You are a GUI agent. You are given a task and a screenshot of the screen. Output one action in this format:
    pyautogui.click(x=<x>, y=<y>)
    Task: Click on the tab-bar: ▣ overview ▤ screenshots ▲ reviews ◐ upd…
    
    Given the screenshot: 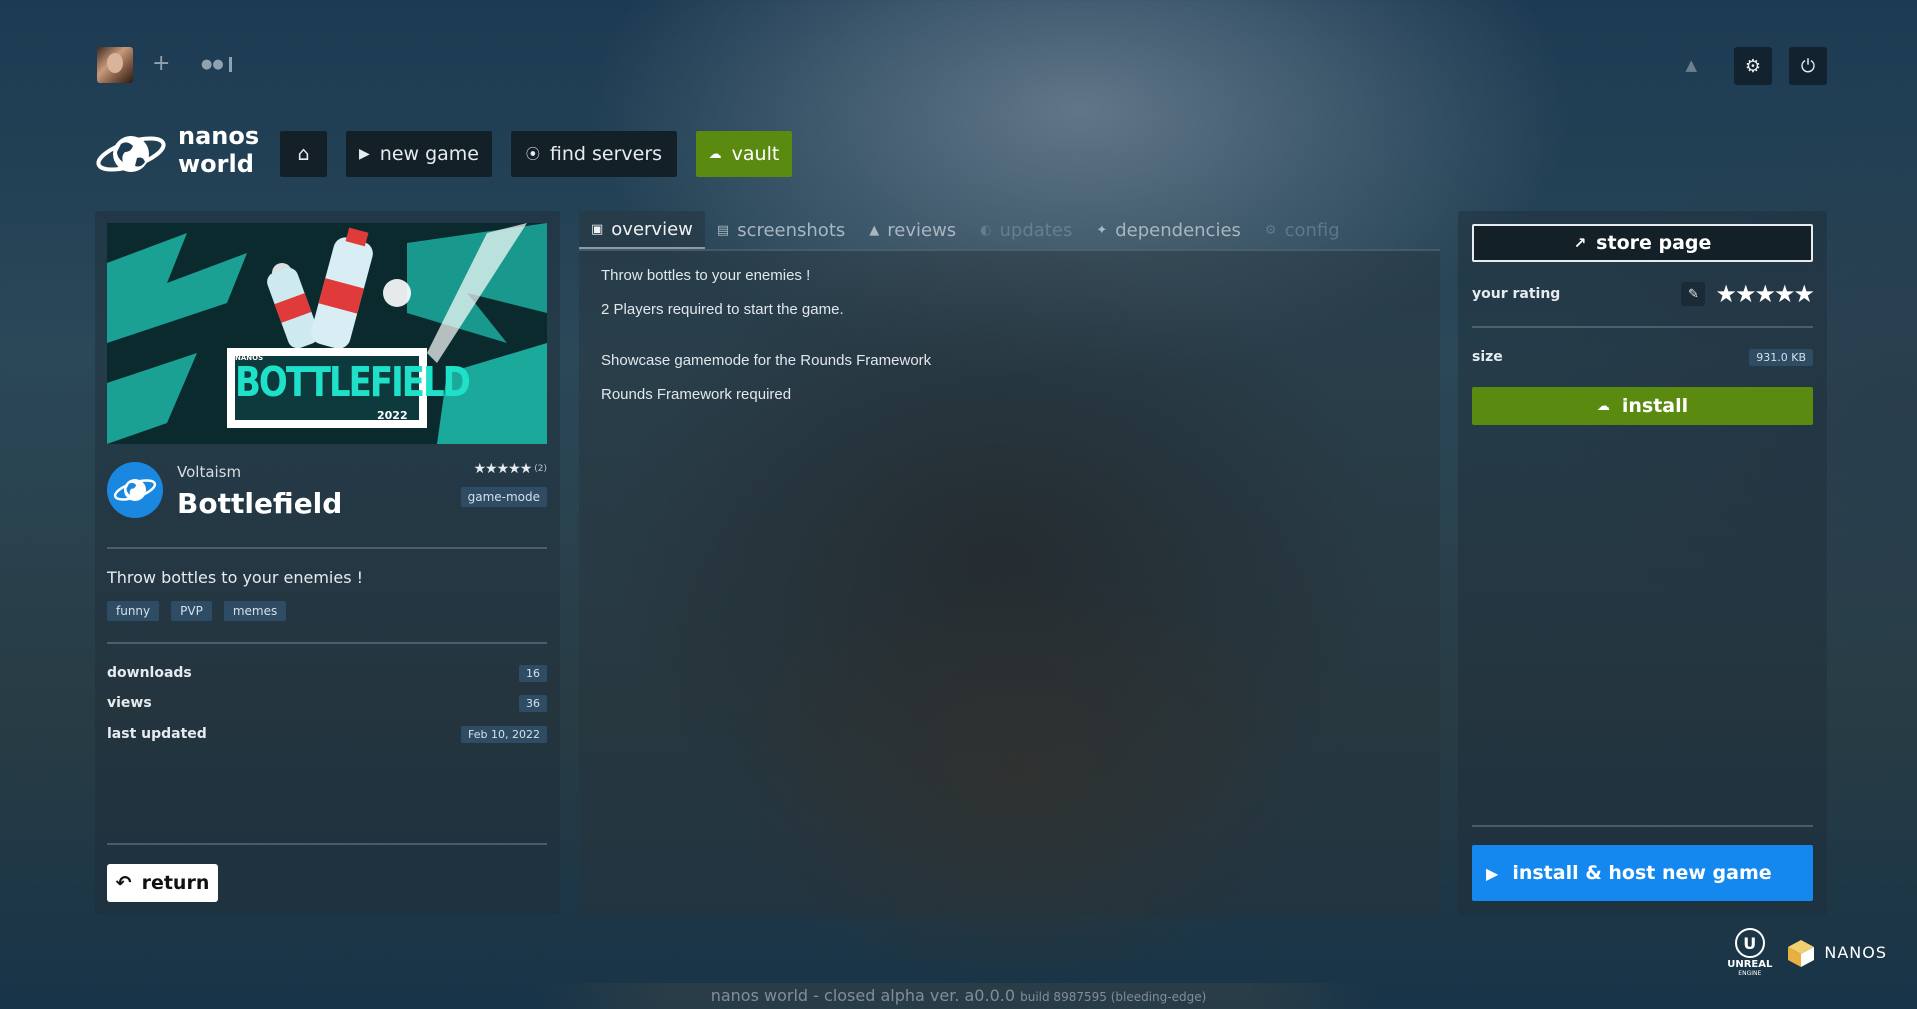 What is the action you would take?
    pyautogui.click(x=1009, y=230)
    